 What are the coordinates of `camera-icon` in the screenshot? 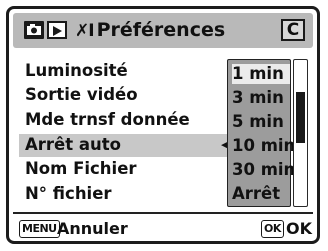 It's located at (34, 30).